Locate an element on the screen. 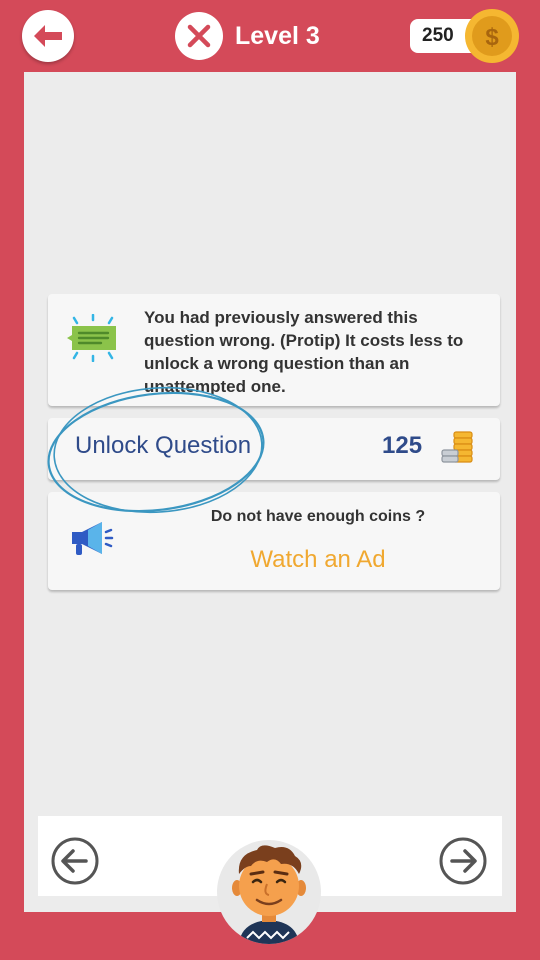 The height and width of the screenshot is (960, 540). level-header: Level 3 is located at coordinates (247, 36).